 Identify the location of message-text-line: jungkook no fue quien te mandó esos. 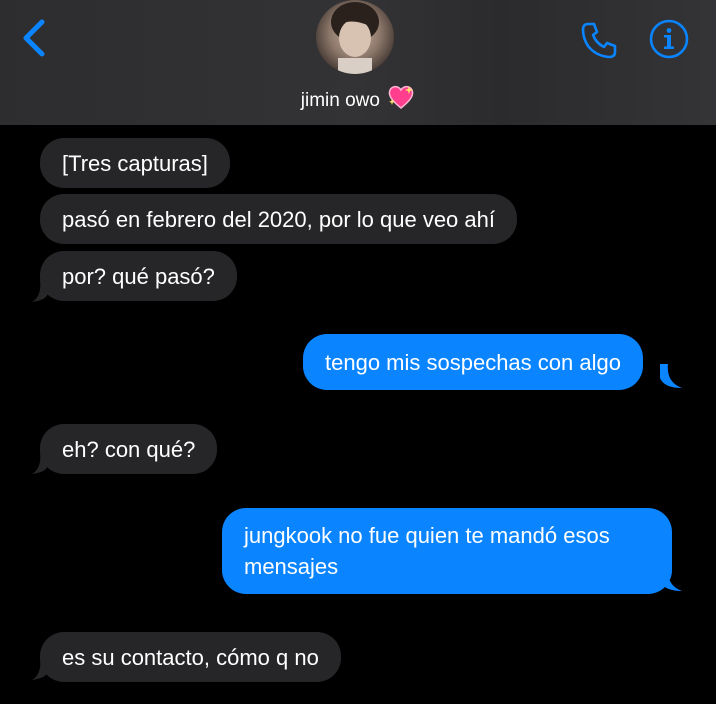
(427, 535).